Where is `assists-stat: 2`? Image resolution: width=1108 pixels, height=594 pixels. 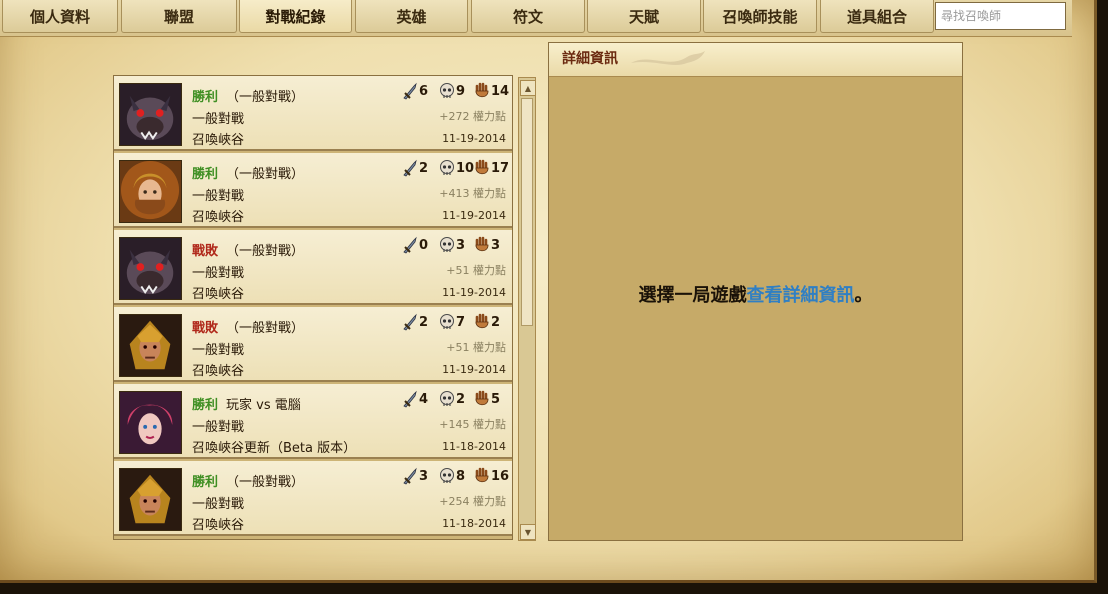
assists-stat: 2 is located at coordinates (487, 322).